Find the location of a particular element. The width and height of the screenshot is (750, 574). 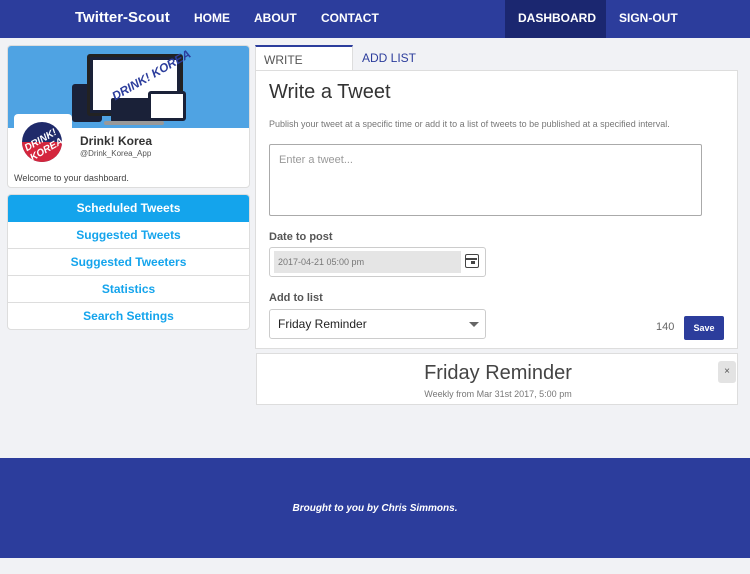

footer-credit: Brought to you by Chris Simmons. is located at coordinates (375, 508).